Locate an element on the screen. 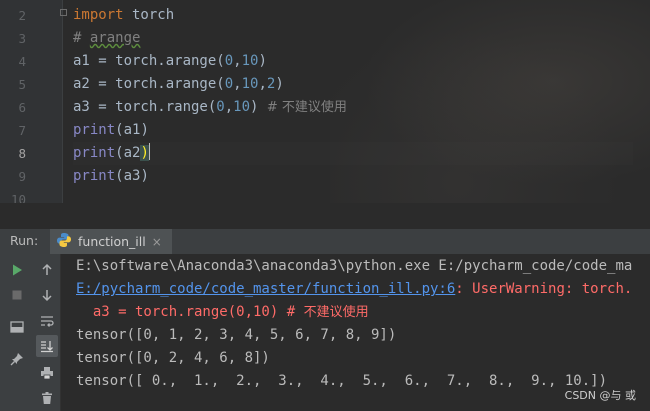  console-line-warning-source: a3 = torch.range(0,10) # 不建议使用 is located at coordinates (222, 312).